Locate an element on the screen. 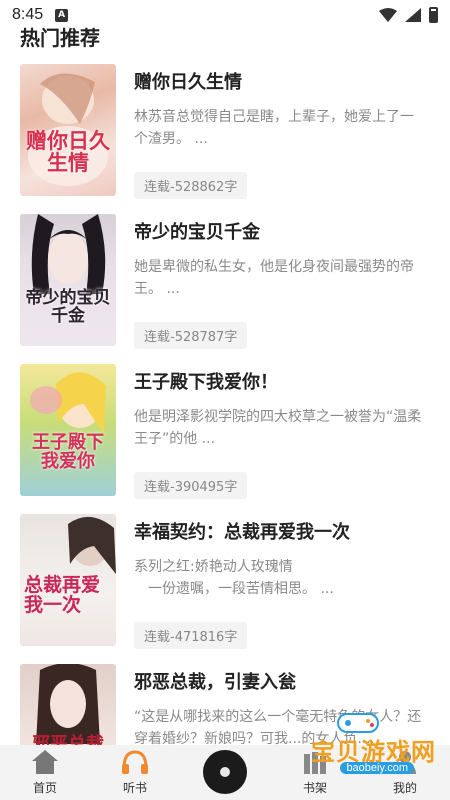  book-cover: 王子殿下我爱你 is located at coordinates (68, 430).